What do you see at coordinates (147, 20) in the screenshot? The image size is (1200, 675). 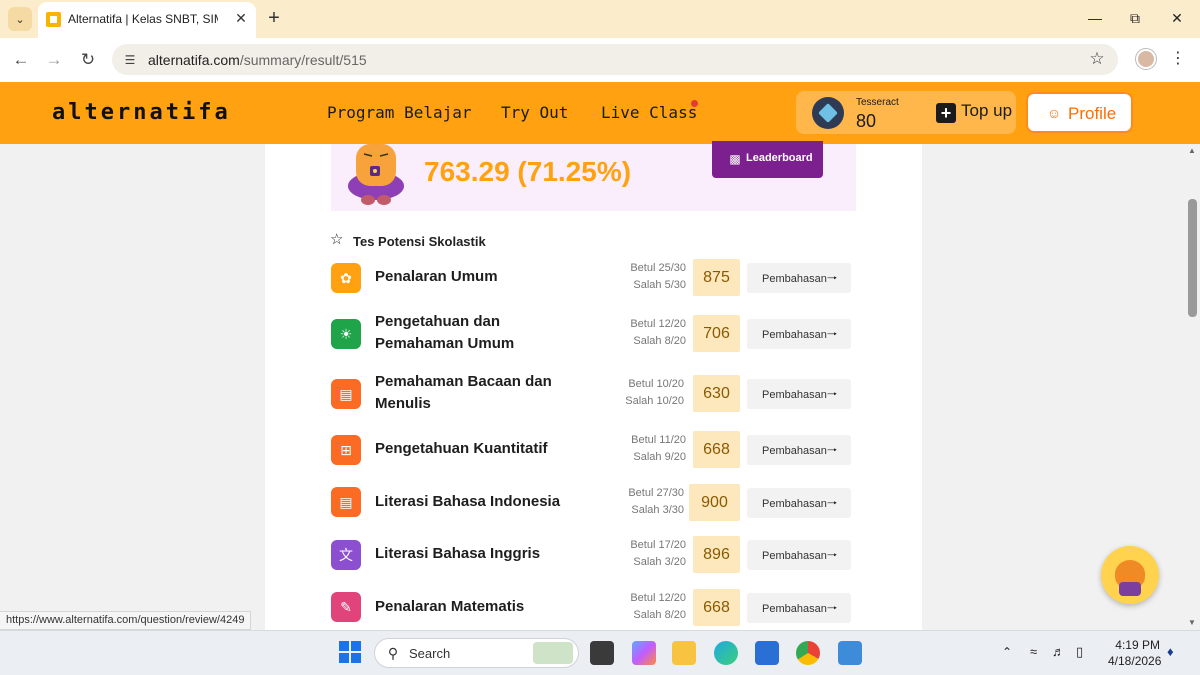 I see `browser-tab: Alternatifa | Kelas SNBT, SIMAK ✕` at bounding box center [147, 20].